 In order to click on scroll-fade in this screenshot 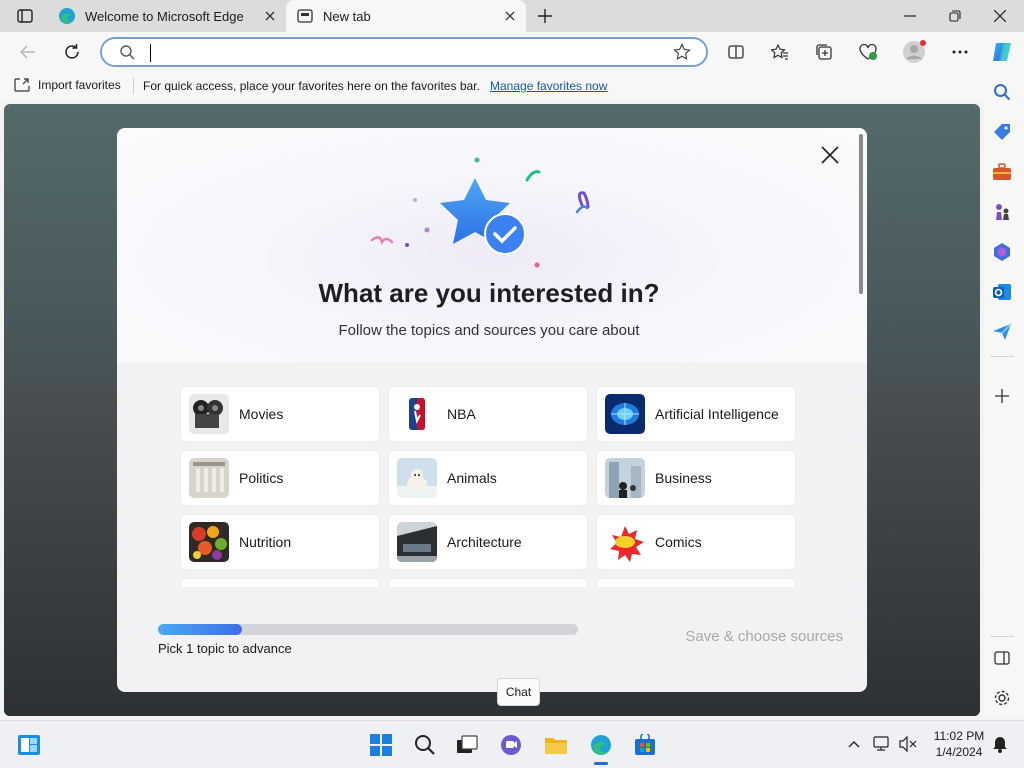, I will do `click(492, 597)`.